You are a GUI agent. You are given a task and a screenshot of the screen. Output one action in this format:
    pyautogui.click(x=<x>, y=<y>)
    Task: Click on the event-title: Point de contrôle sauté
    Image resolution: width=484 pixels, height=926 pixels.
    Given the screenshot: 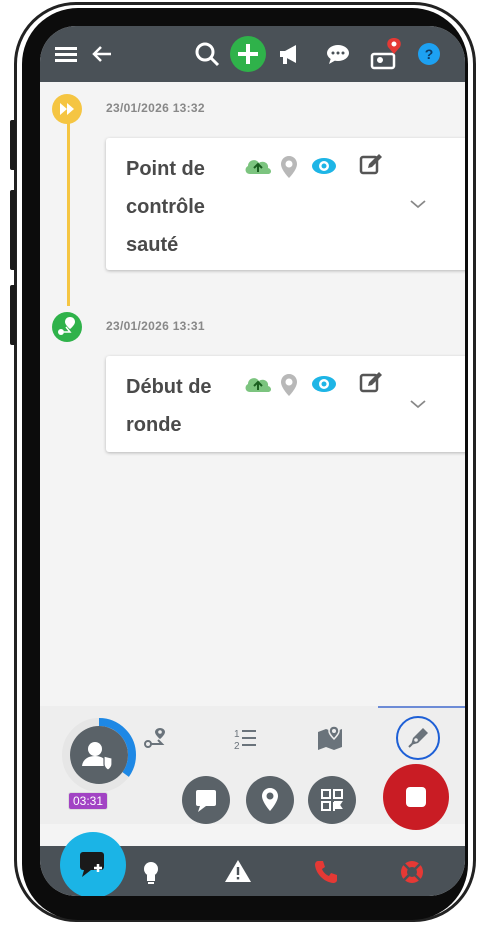 What is the action you would take?
    pyautogui.click(x=181, y=207)
    